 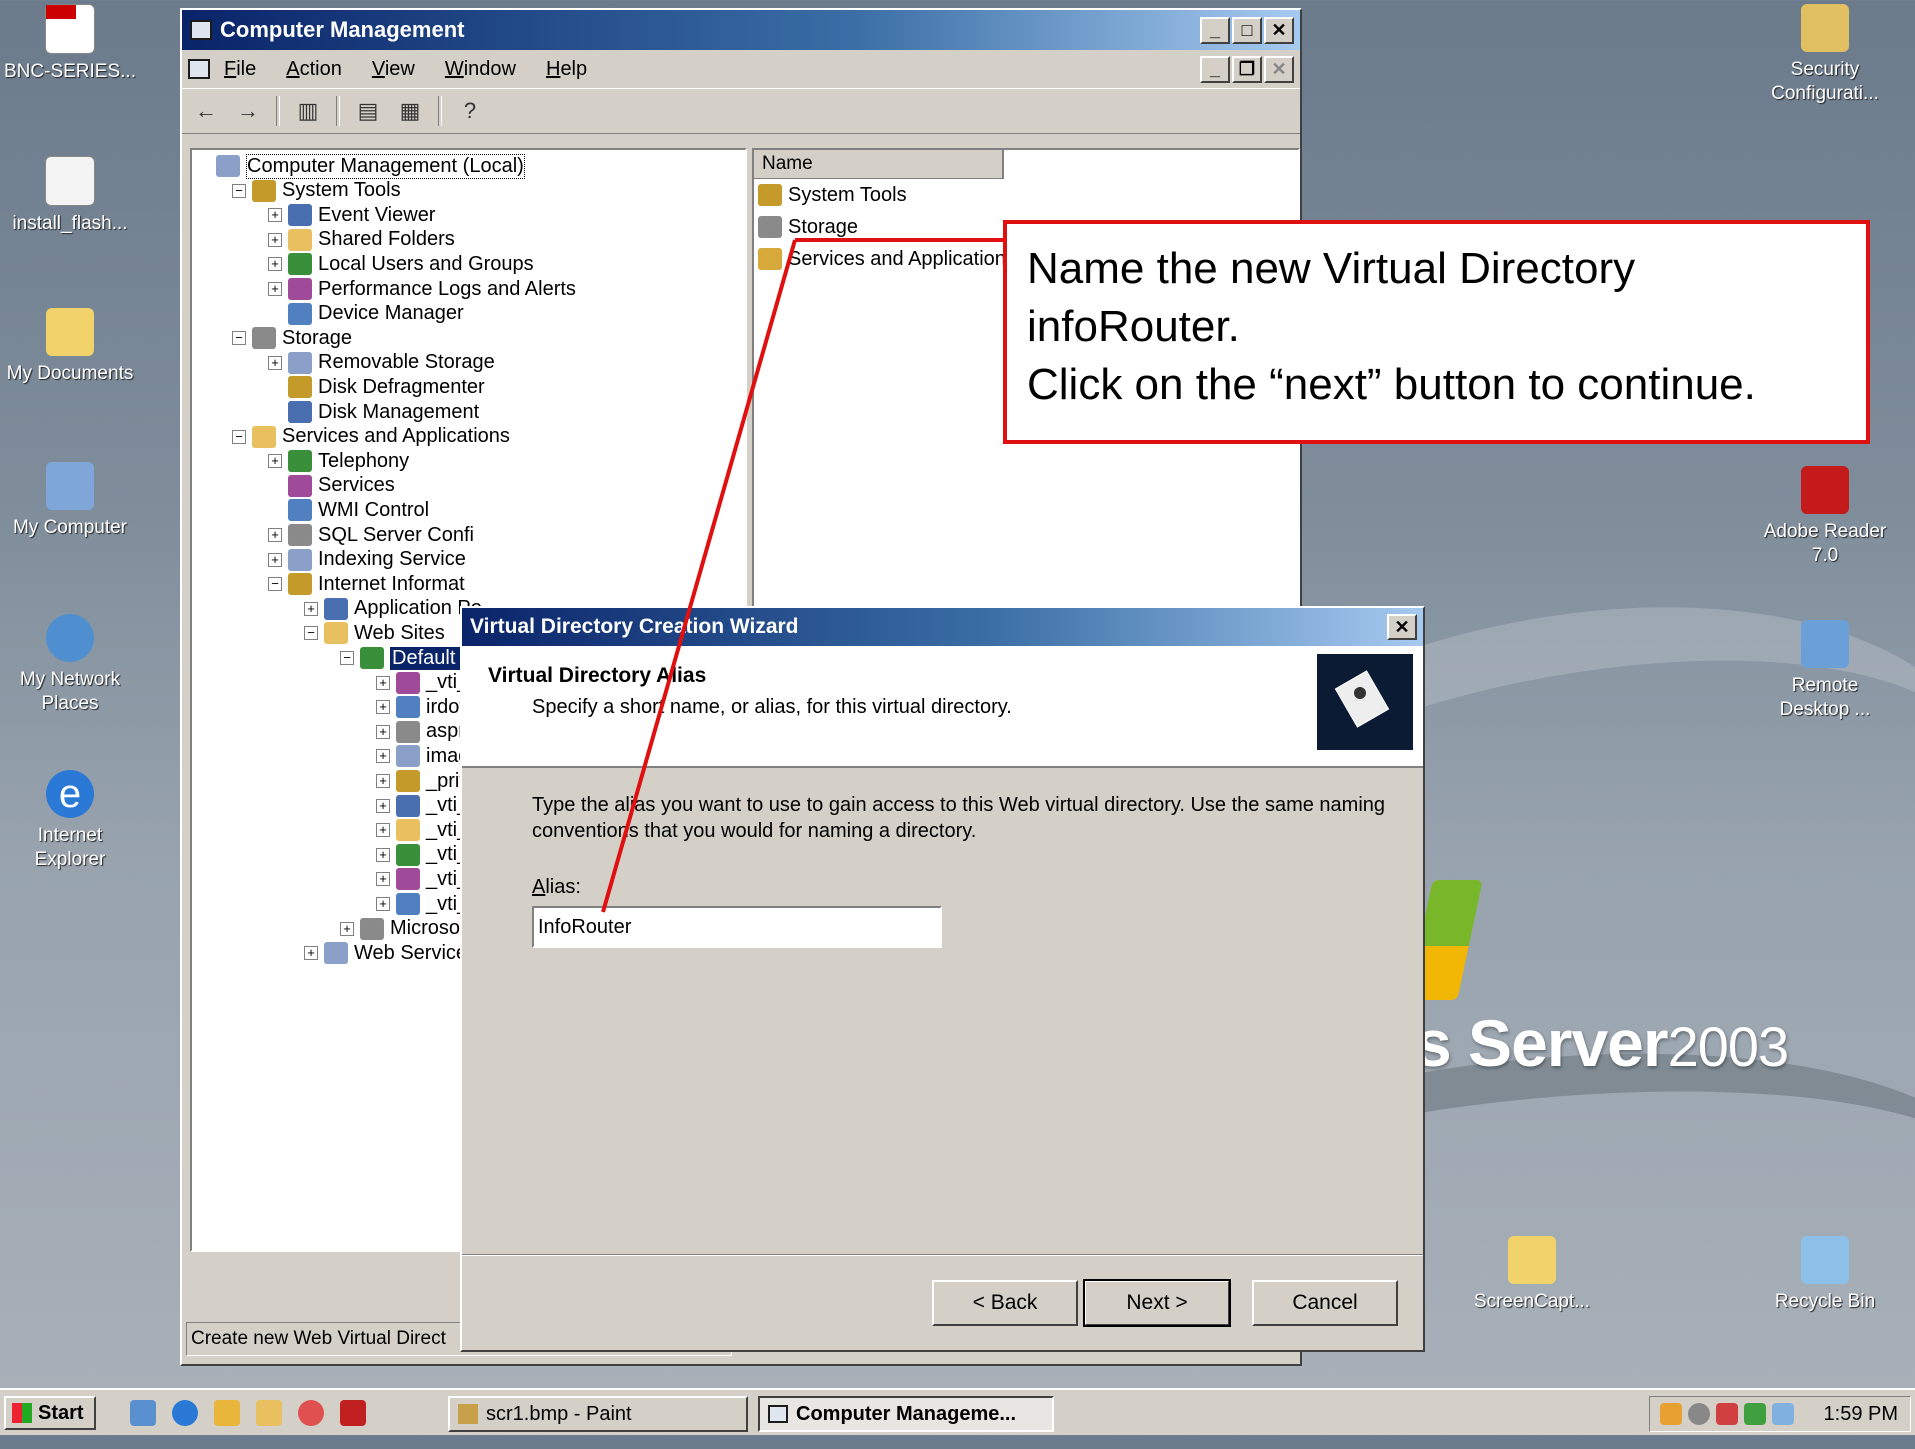 What do you see at coordinates (1755, 1414) in the screenshot?
I see `tray-network-icon` at bounding box center [1755, 1414].